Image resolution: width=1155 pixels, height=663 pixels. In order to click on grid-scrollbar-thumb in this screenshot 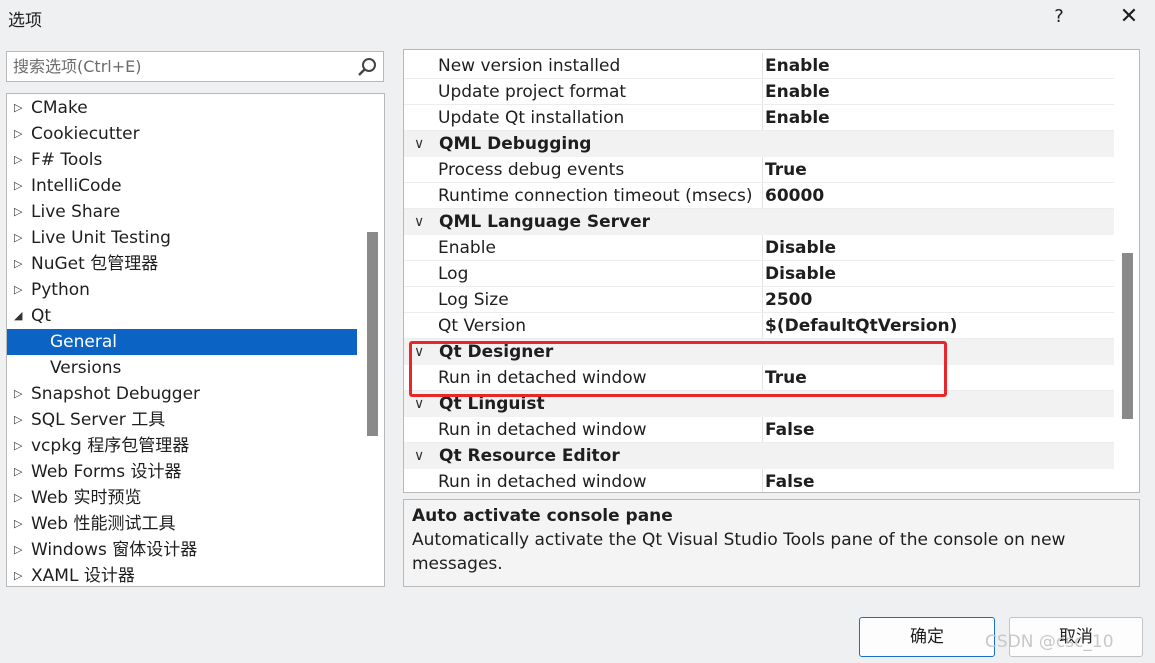, I will do `click(1127, 336)`.